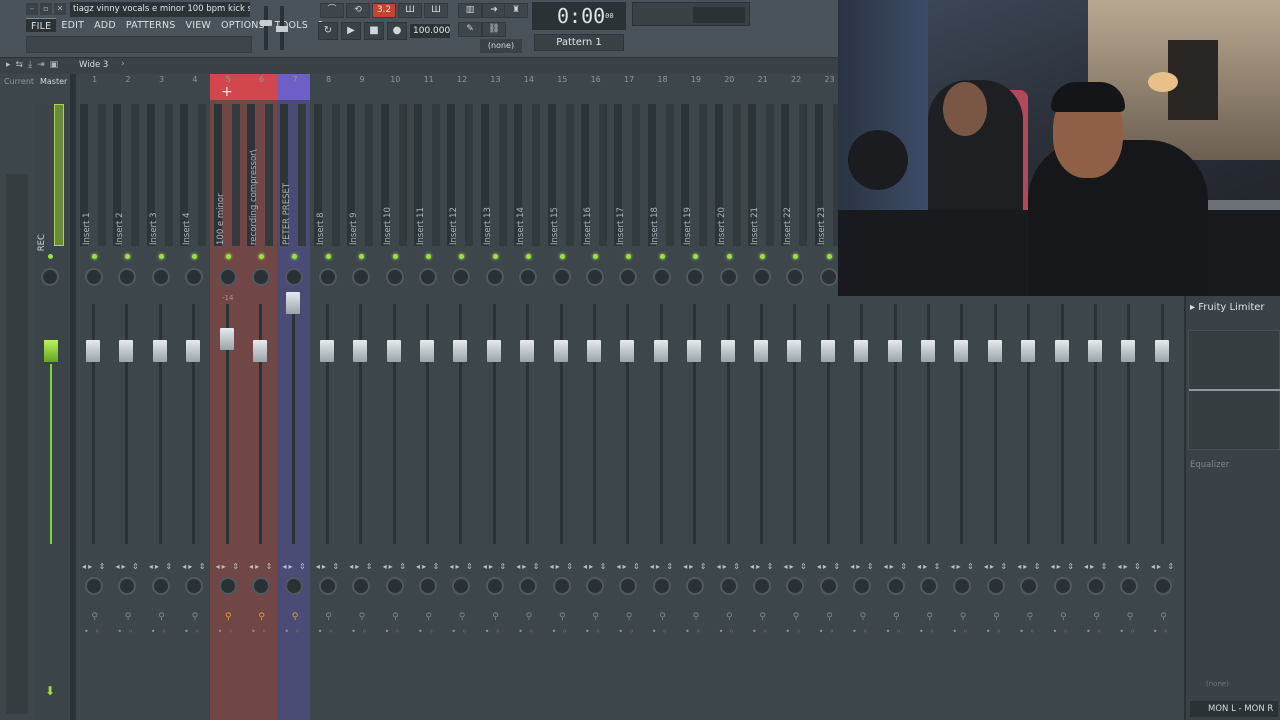 The width and height of the screenshot is (1280, 720). What do you see at coordinates (156, 178) in the screenshot?
I see `track-name: Insert 3` at bounding box center [156, 178].